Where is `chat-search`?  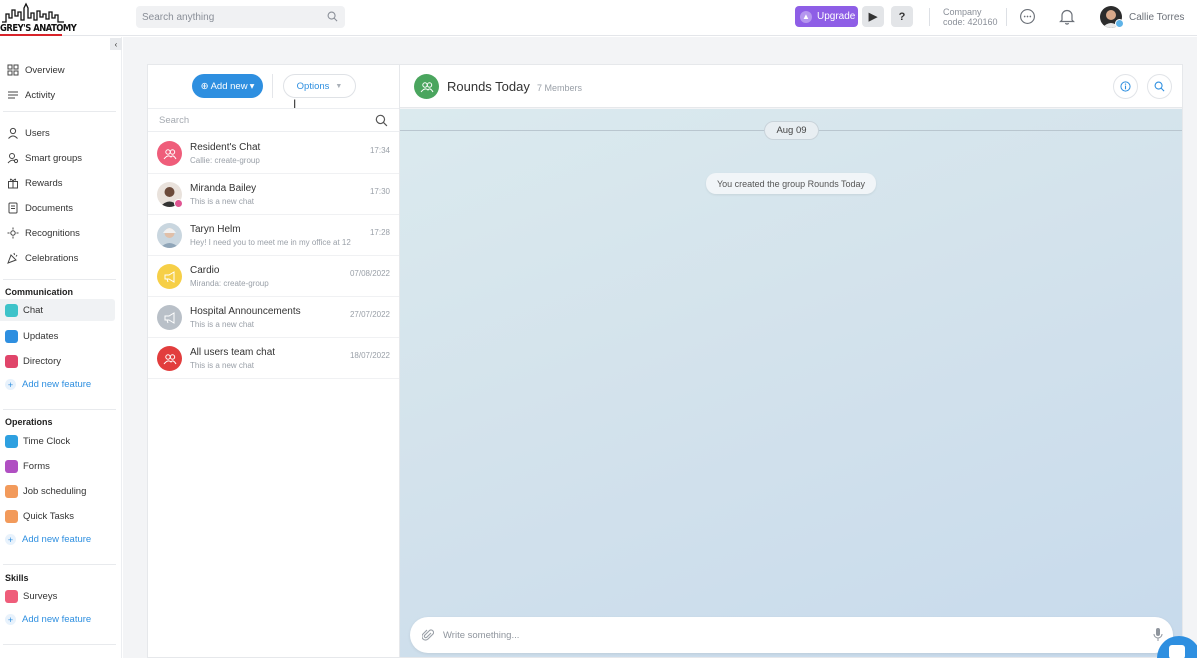
chat-search is located at coordinates (273, 120).